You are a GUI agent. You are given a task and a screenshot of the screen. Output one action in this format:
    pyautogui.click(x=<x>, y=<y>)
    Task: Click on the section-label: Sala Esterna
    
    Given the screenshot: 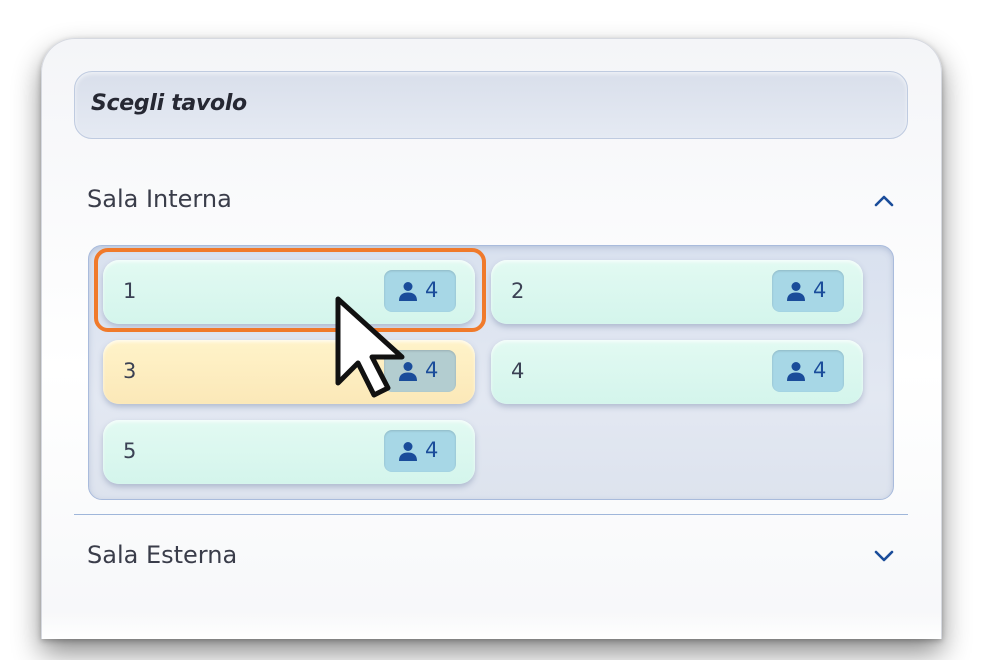 What is the action you would take?
    pyautogui.click(x=162, y=555)
    